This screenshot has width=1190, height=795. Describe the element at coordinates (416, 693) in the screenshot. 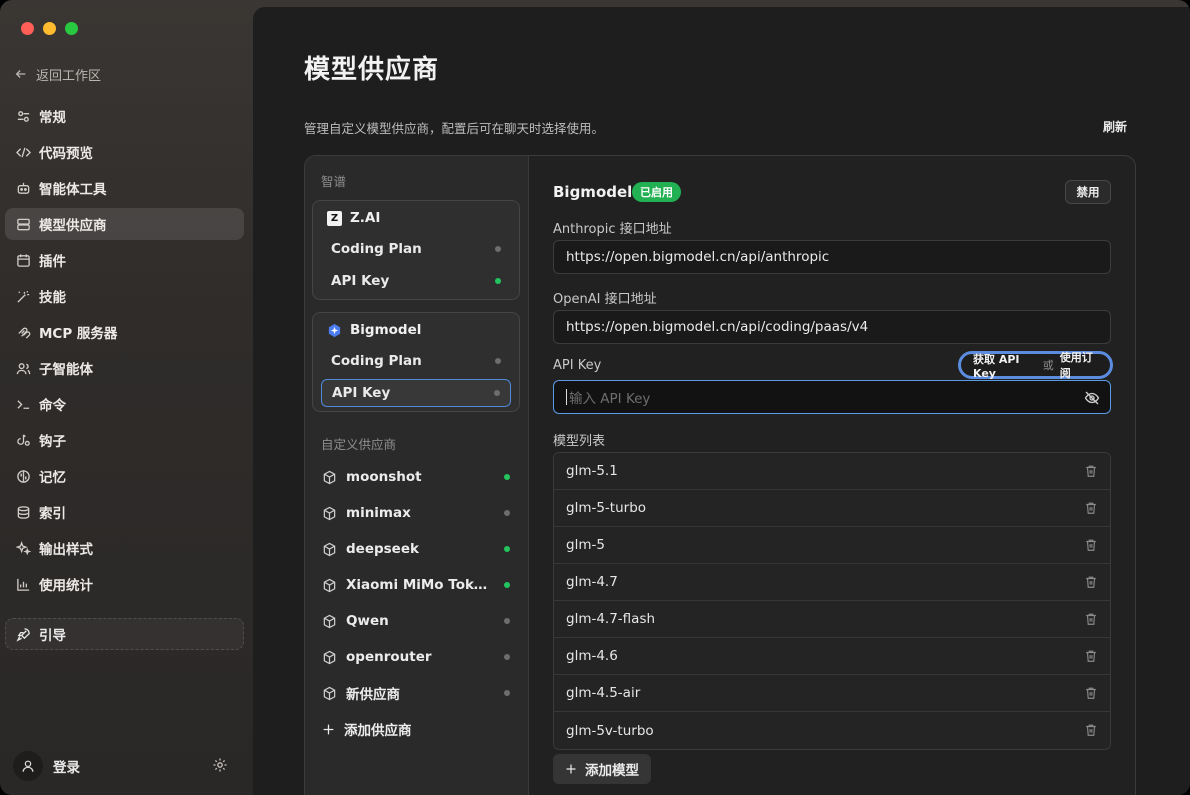

I see `provider-item-new: 新供应商` at that location.